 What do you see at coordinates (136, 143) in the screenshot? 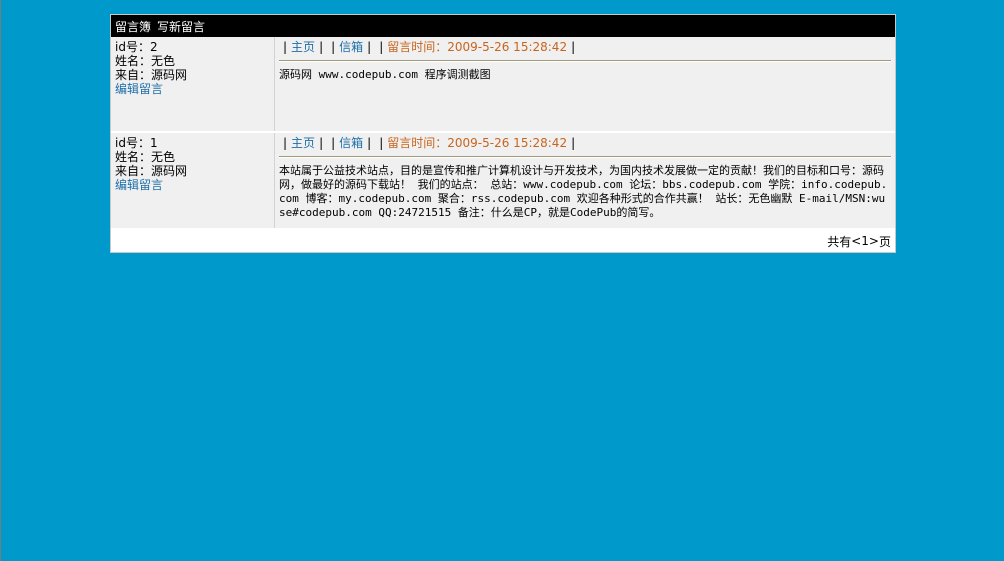
I see `message-id: id号：1` at bounding box center [136, 143].